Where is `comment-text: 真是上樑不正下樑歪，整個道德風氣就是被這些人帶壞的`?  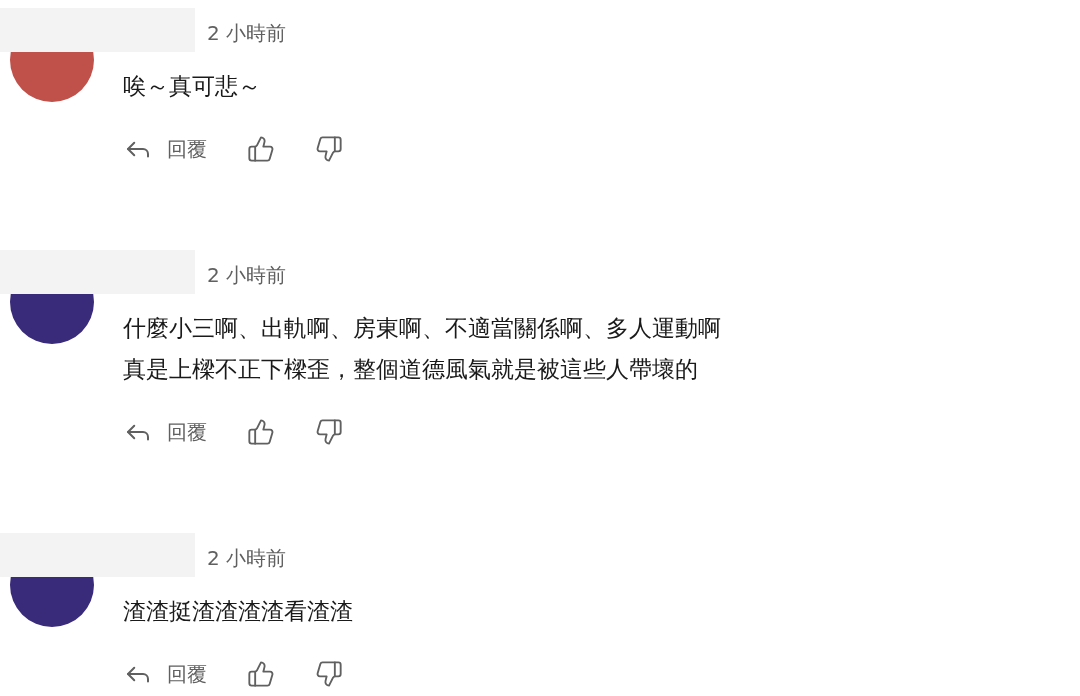 comment-text: 真是上樑不正下樑歪，整個道德風氣就是被這些人帶壞的 is located at coordinates (411, 369).